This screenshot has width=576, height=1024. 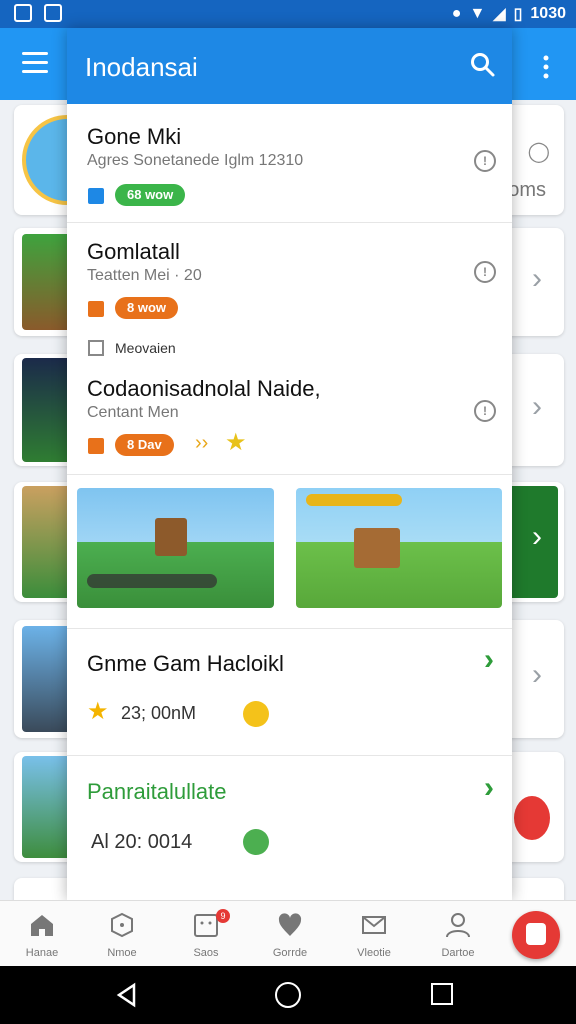 I want to click on background-card-label: oms, so click(x=527, y=190).